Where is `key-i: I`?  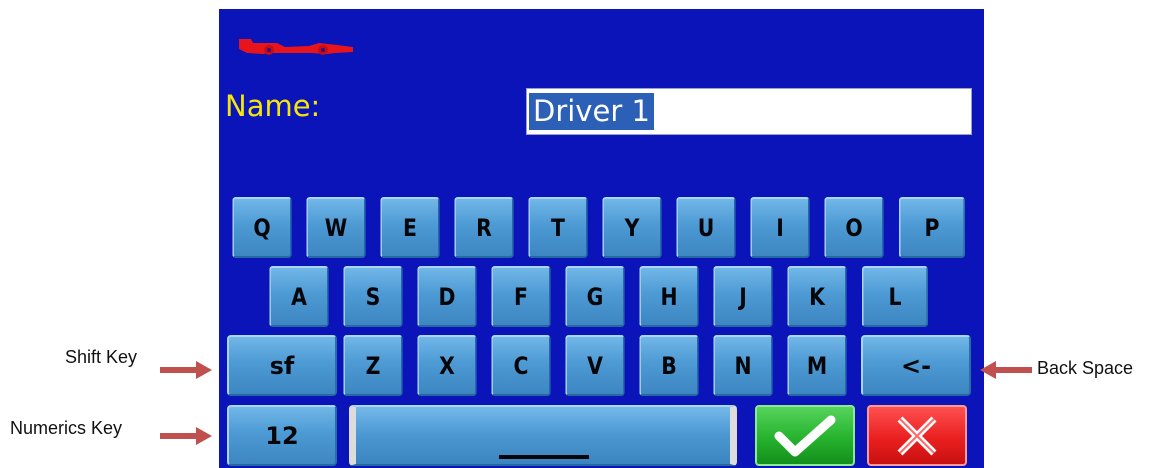
key-i: I is located at coordinates (780, 227).